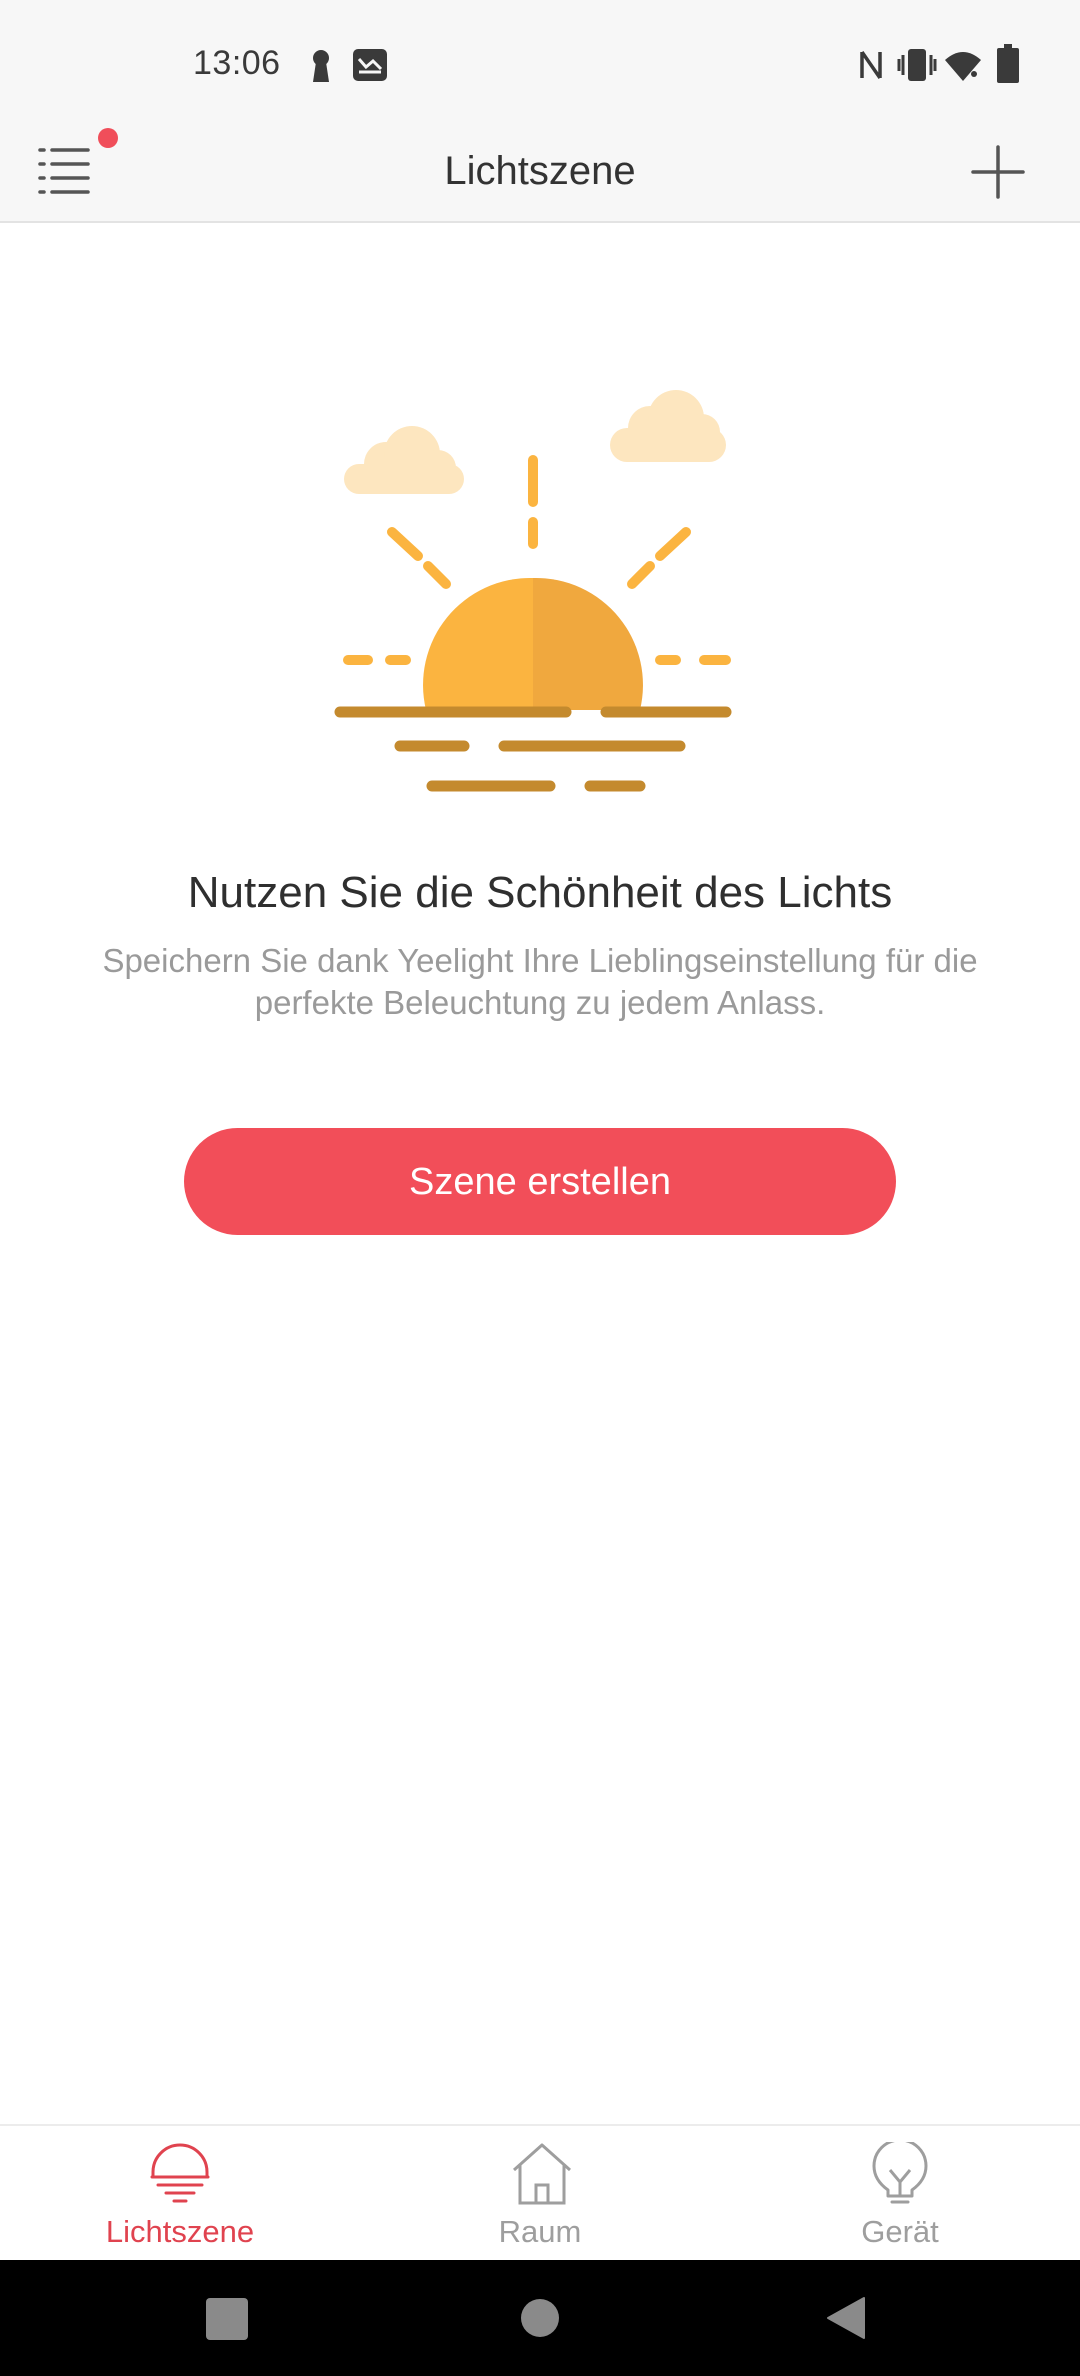 This screenshot has height=2376, width=1080. Describe the element at coordinates (963, 66) in the screenshot. I see `wifi-icon` at that location.